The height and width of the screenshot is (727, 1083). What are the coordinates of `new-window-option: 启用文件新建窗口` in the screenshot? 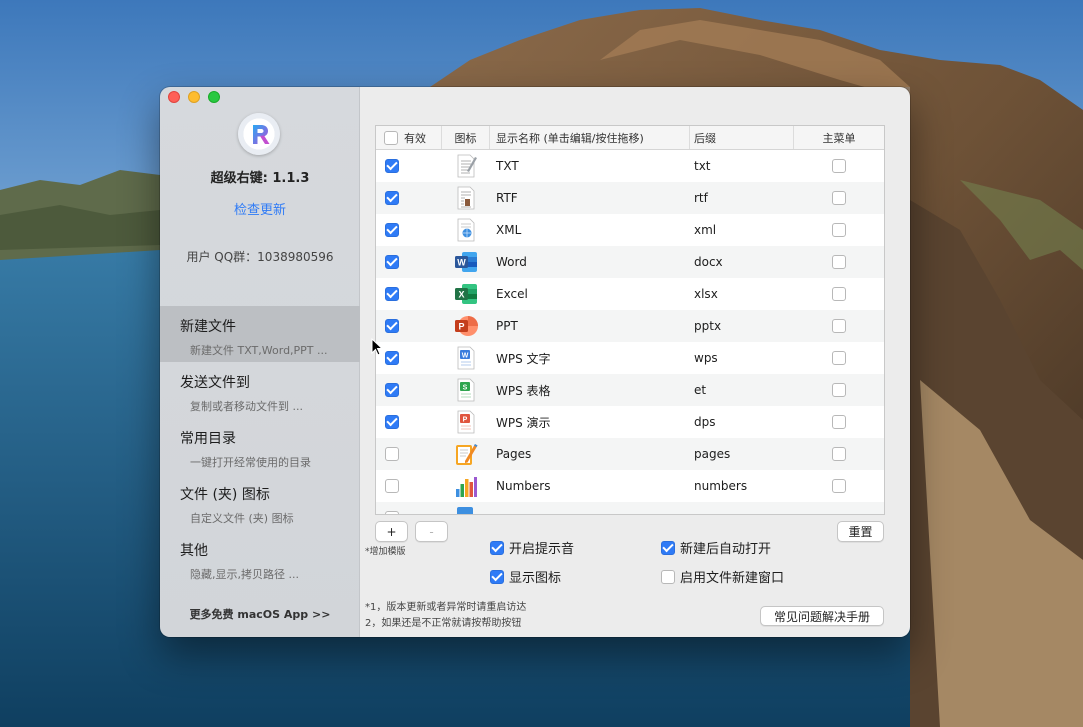 It's located at (722, 576).